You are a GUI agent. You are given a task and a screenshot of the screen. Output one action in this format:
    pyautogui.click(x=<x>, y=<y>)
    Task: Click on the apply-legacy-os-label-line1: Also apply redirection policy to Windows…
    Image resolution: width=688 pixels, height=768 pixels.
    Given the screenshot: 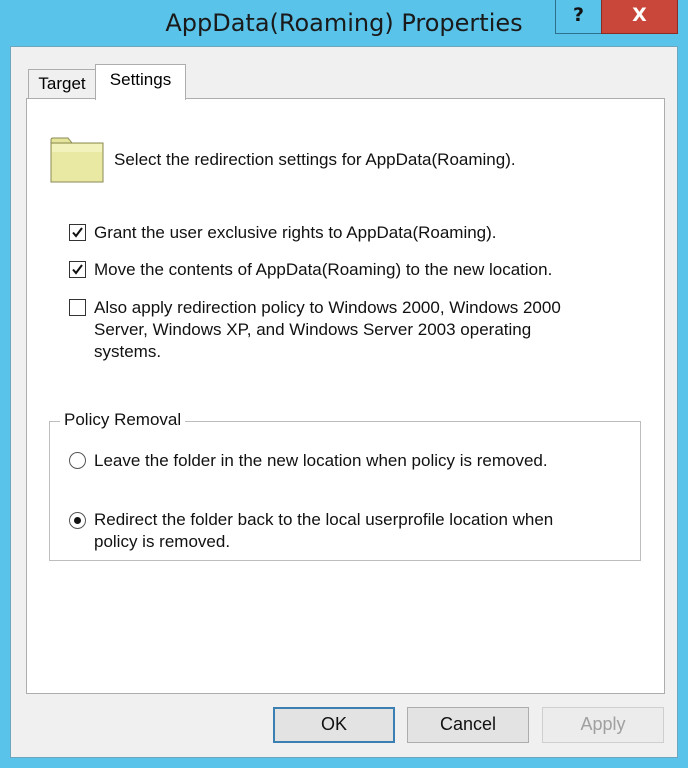 What is the action you would take?
    pyautogui.click(x=327, y=308)
    